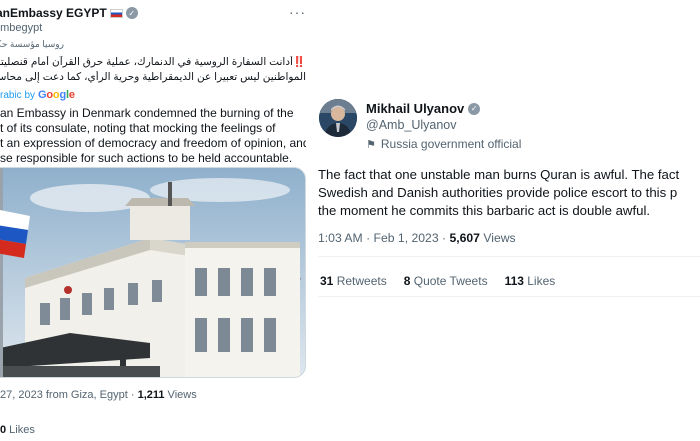 The height and width of the screenshot is (441, 700). I want to click on left-tweet-header: anEmbassy EGYPT ✓ embegypt ···, so click(156, 19).